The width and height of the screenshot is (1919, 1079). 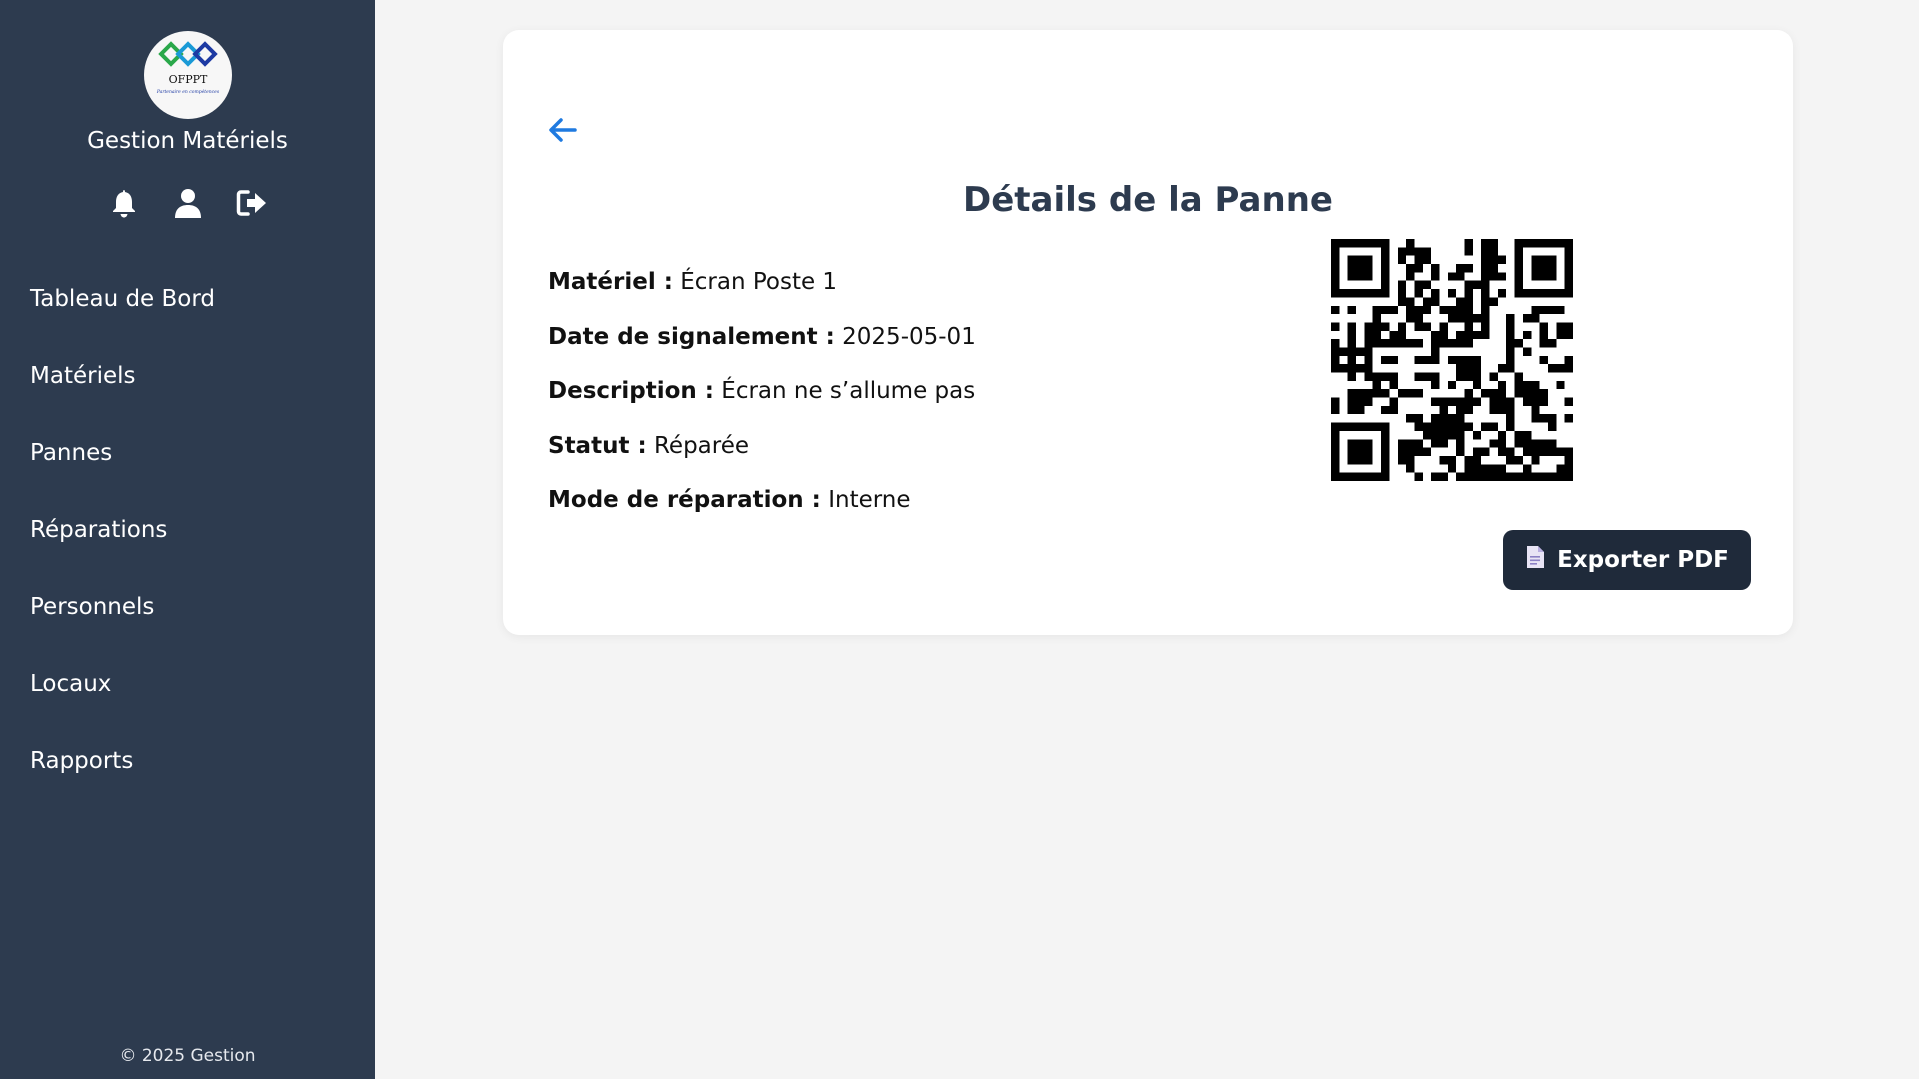 What do you see at coordinates (187, 1056) in the screenshot?
I see `sidebar-footer: © 2025 Gestion` at bounding box center [187, 1056].